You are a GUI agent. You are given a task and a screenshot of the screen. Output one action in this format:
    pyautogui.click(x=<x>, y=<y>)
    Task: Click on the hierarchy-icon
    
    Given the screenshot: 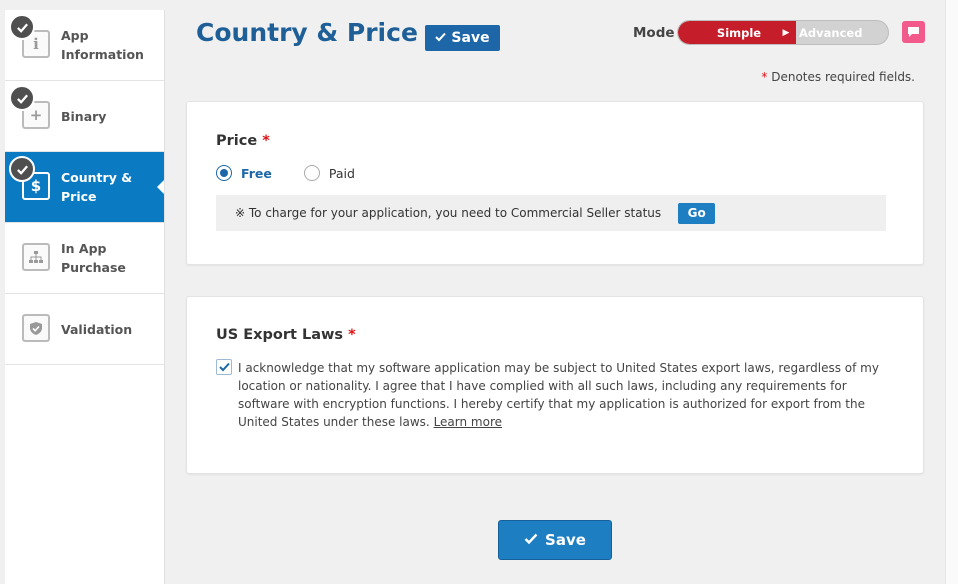 What is the action you would take?
    pyautogui.click(x=36, y=257)
    